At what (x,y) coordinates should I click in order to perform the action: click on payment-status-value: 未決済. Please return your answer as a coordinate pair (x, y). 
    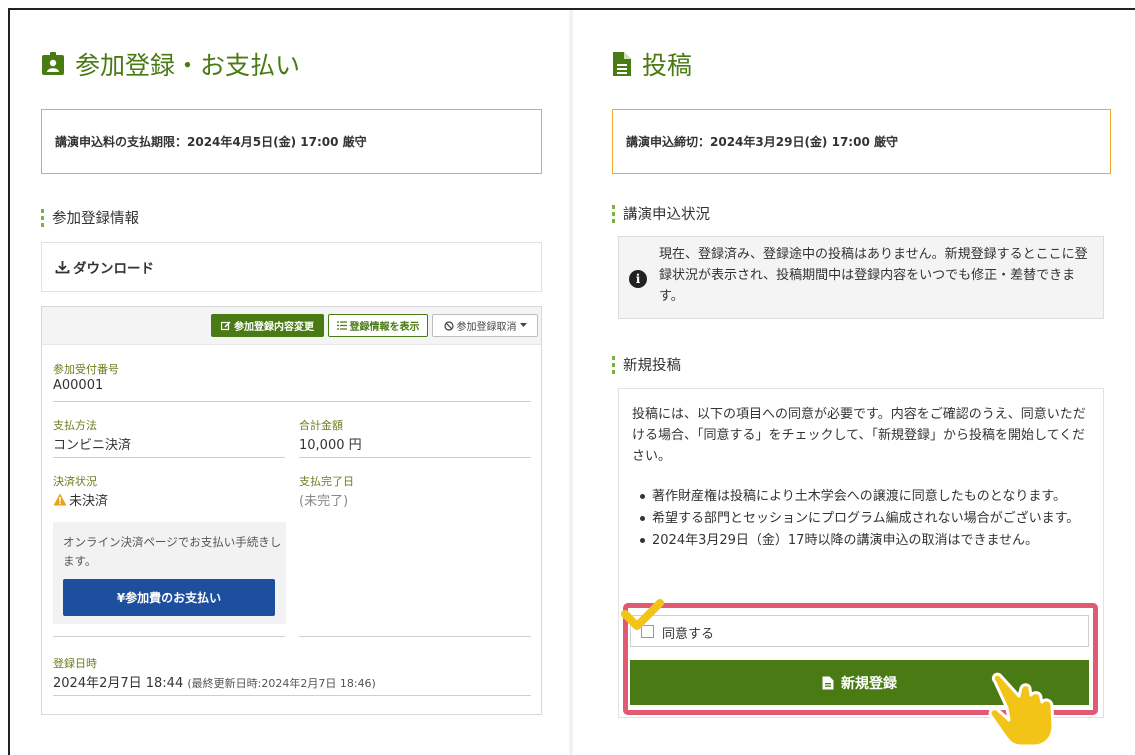
    Looking at the image, I should click on (89, 501).